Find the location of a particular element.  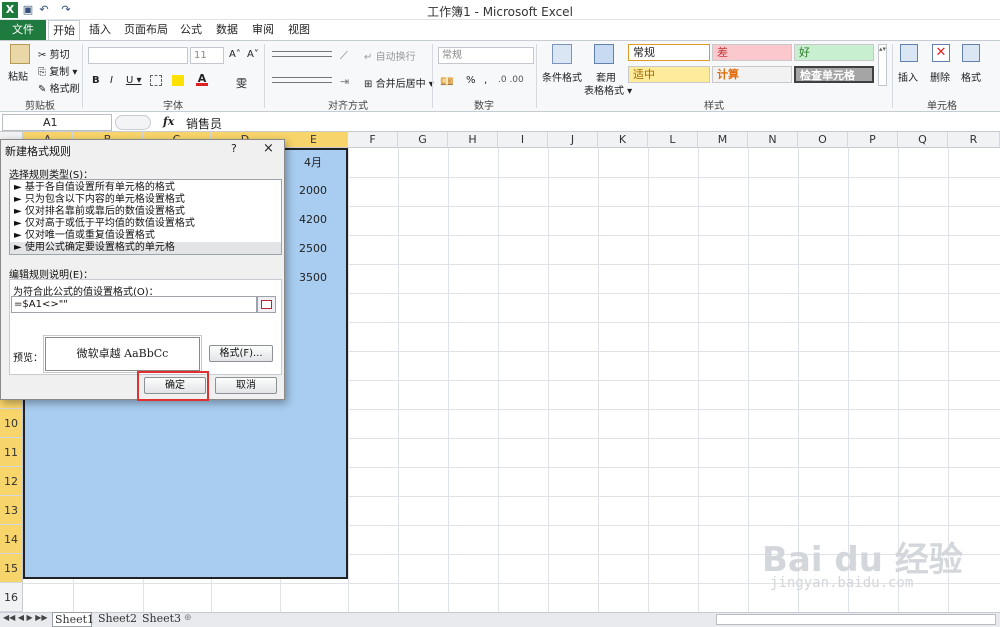

percent-button: % is located at coordinates (471, 80).